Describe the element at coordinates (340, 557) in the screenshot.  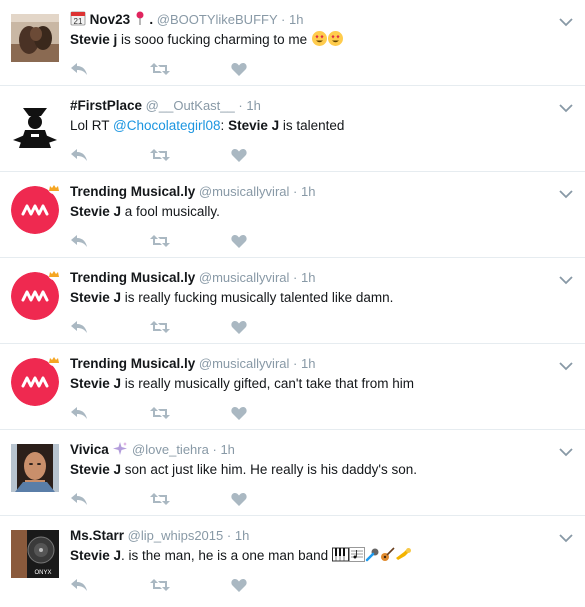
I see `piano-emoji` at that location.